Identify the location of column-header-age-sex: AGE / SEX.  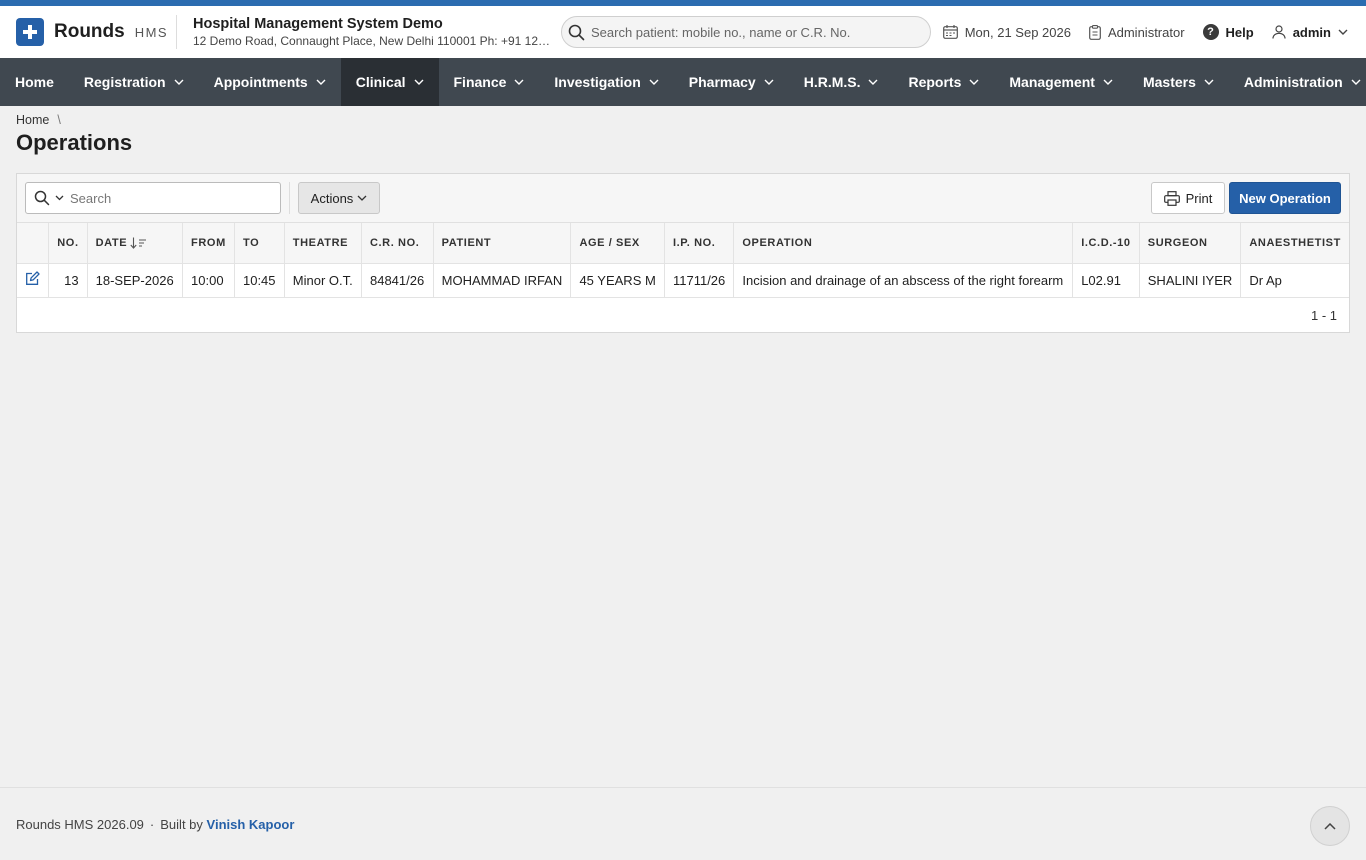
(617, 243).